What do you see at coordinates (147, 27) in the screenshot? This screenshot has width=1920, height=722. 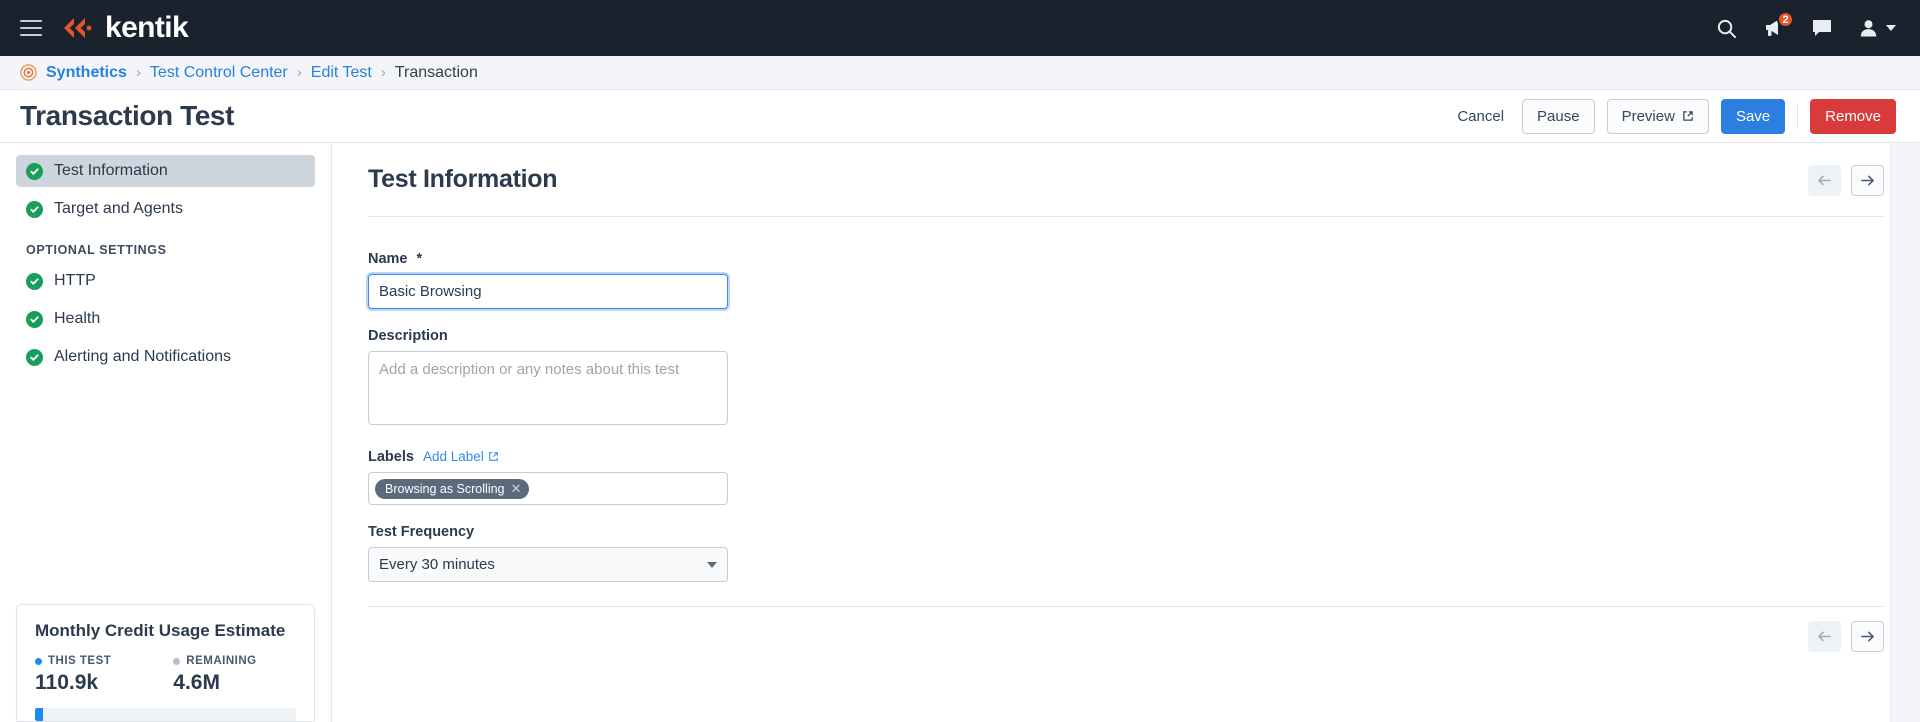 I see `brand-name: kentik` at bounding box center [147, 27].